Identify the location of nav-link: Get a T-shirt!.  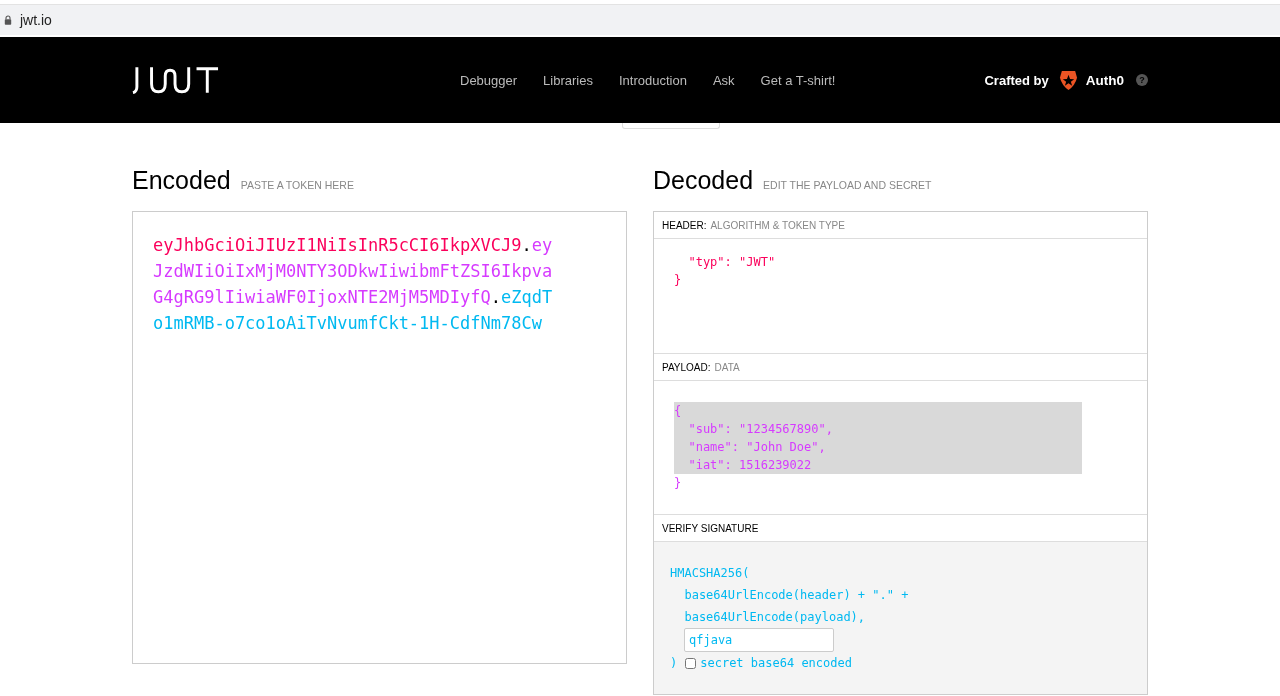
(798, 80).